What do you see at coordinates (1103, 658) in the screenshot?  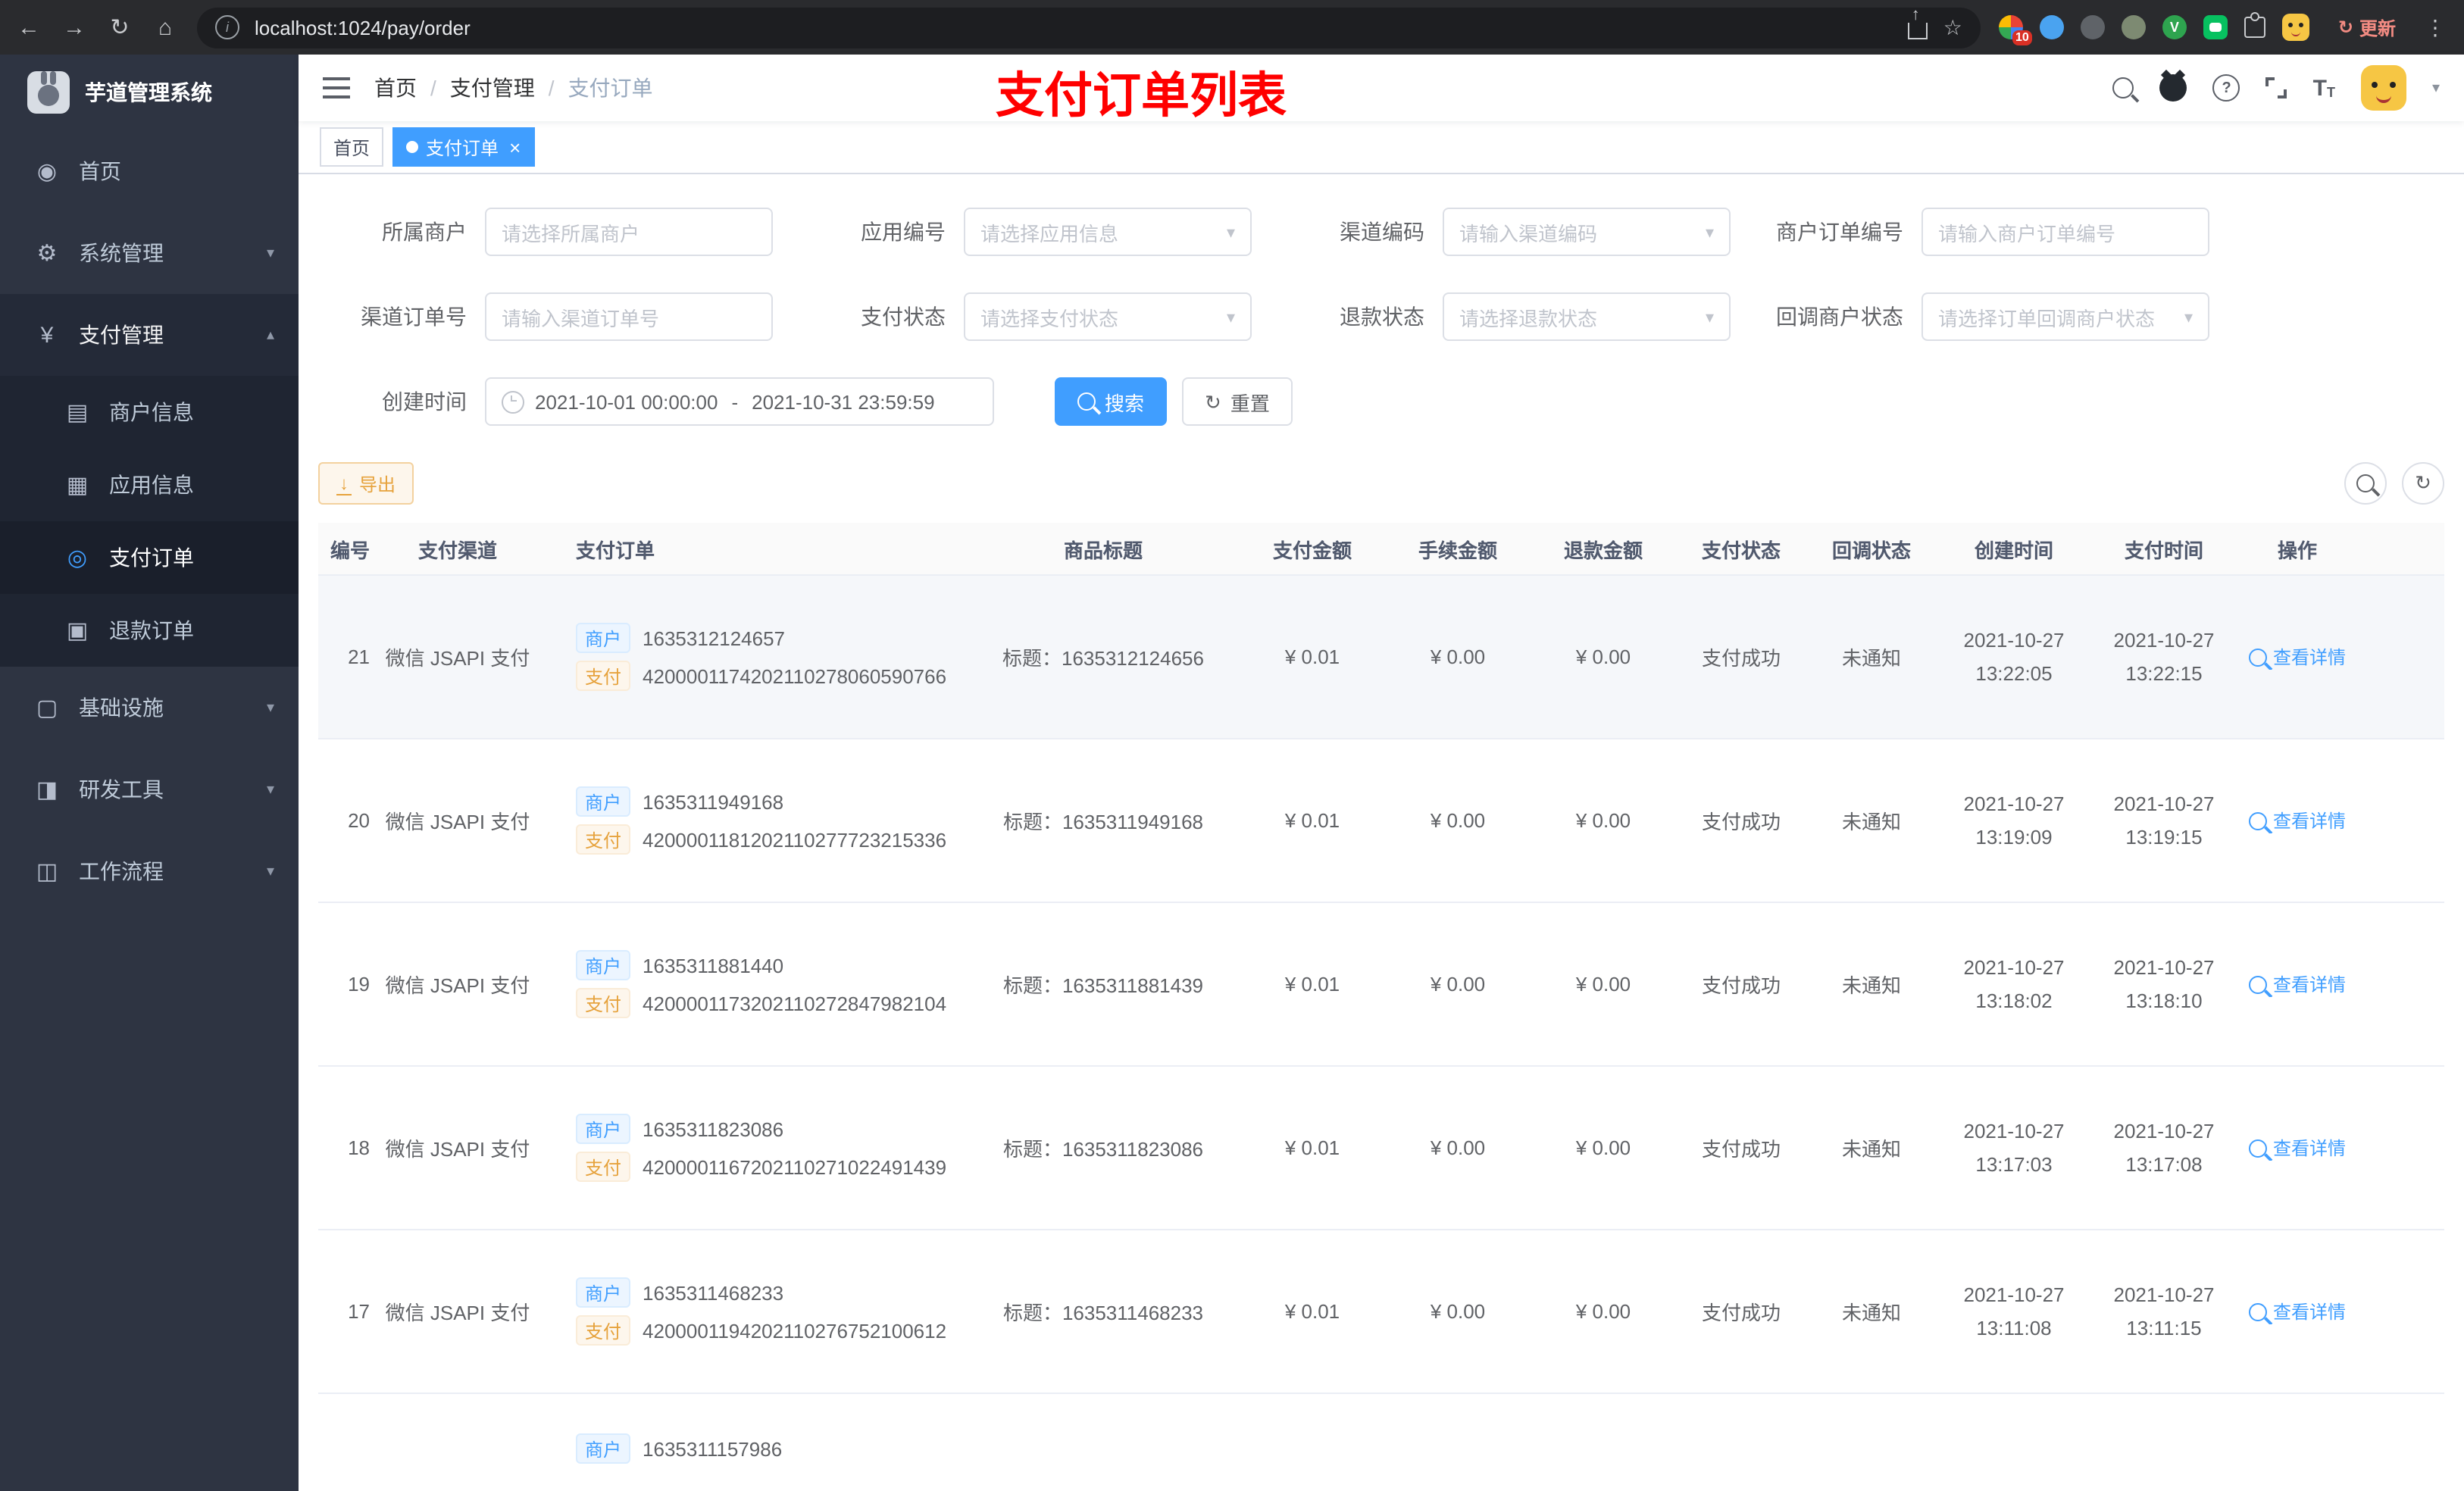 I see `goods-title: 标题：1635312124656` at bounding box center [1103, 658].